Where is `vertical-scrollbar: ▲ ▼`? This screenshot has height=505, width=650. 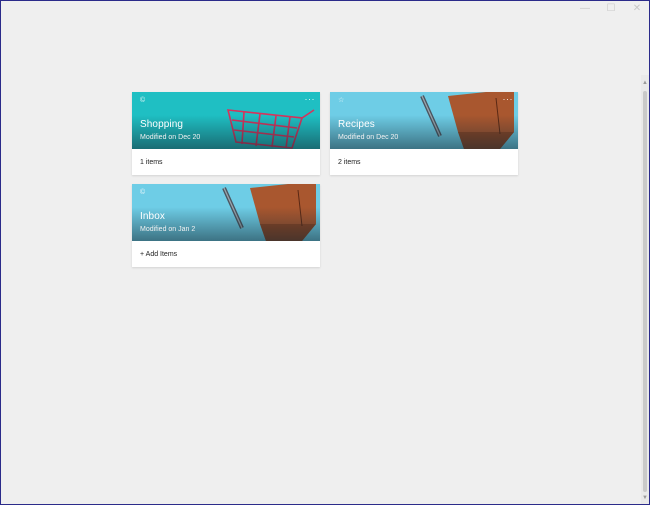
vertical-scrollbar: ▲ ▼ is located at coordinates (645, 289).